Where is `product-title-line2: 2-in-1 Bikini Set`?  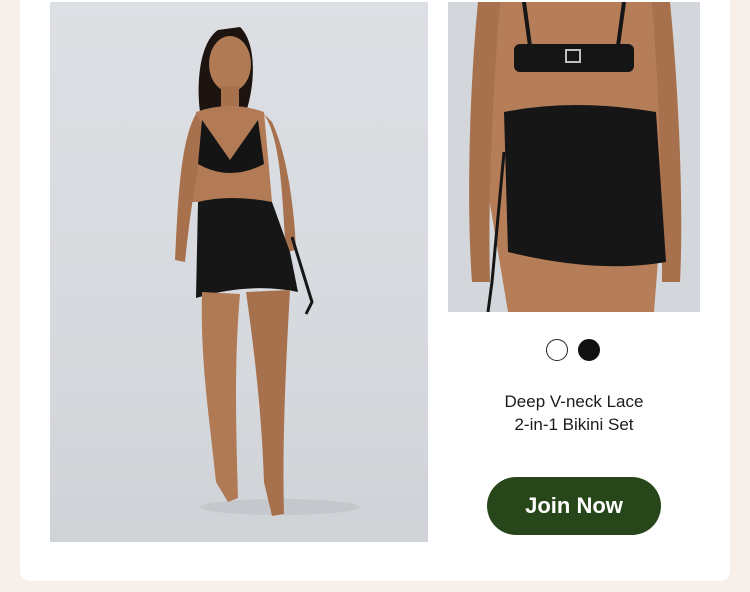 product-title-line2: 2-in-1 Bikini Set is located at coordinates (574, 424).